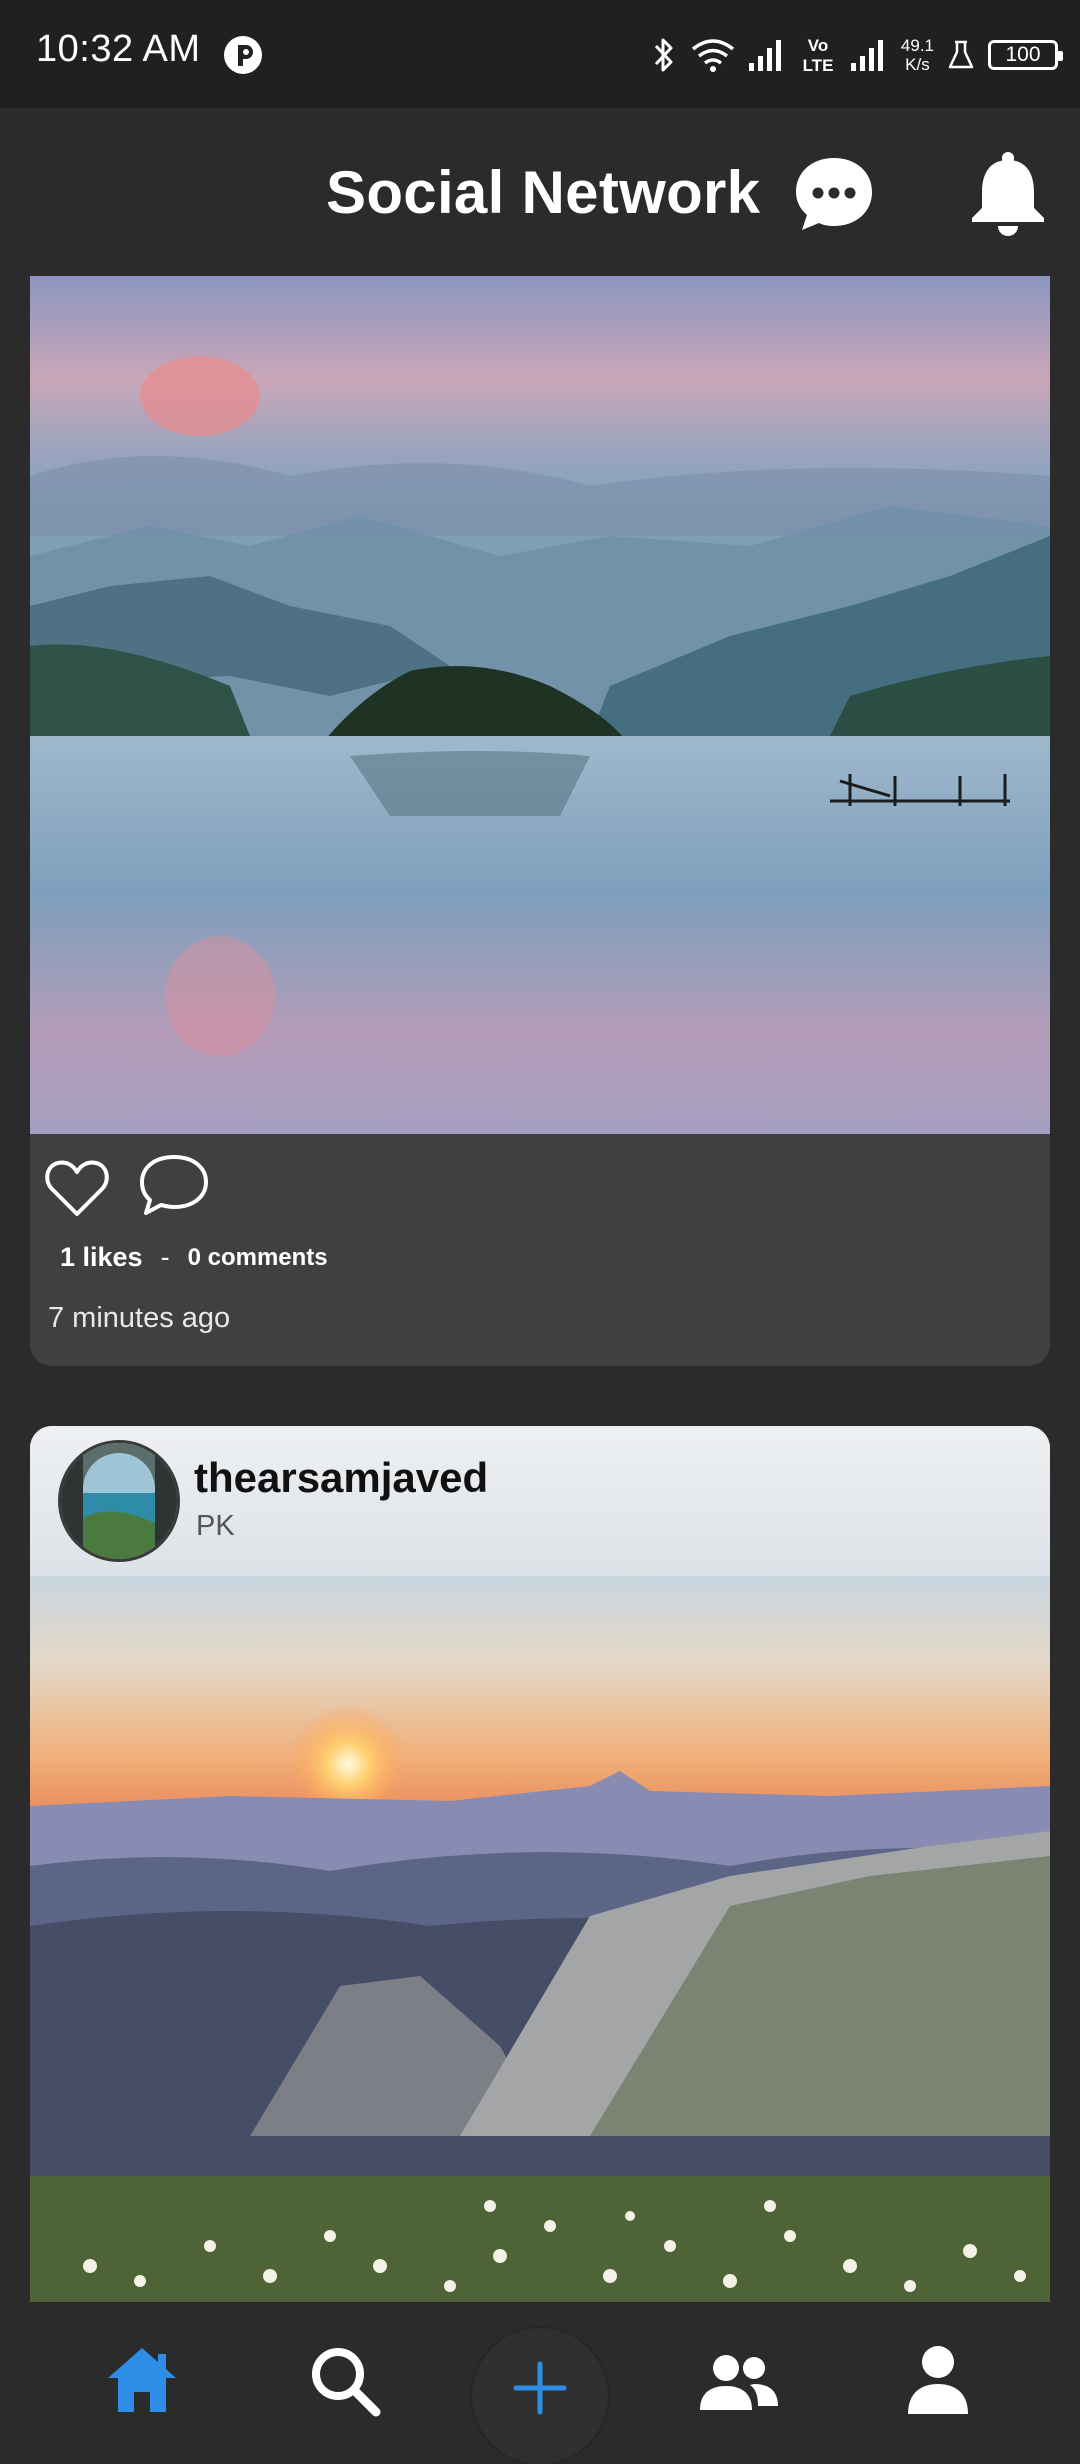  I want to click on post-username: thearsamjaved, so click(341, 1478).